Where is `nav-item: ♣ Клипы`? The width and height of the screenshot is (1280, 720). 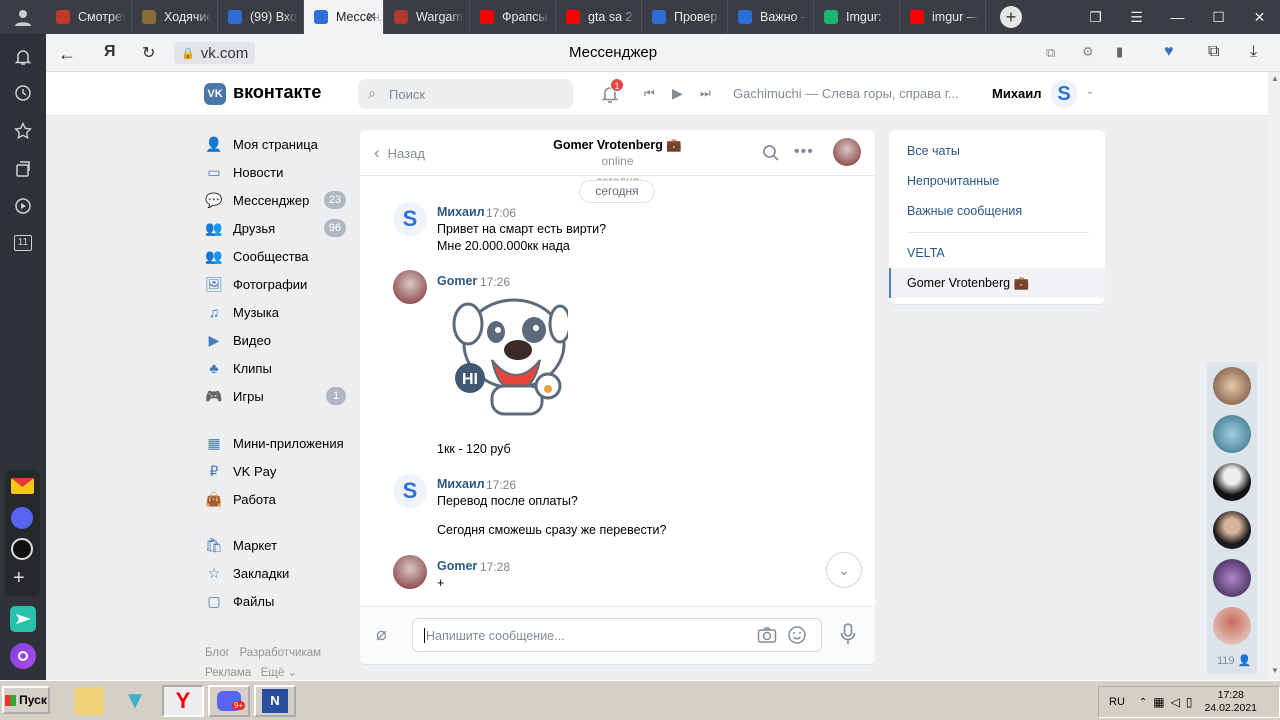 nav-item: ♣ Клипы is located at coordinates (275, 368).